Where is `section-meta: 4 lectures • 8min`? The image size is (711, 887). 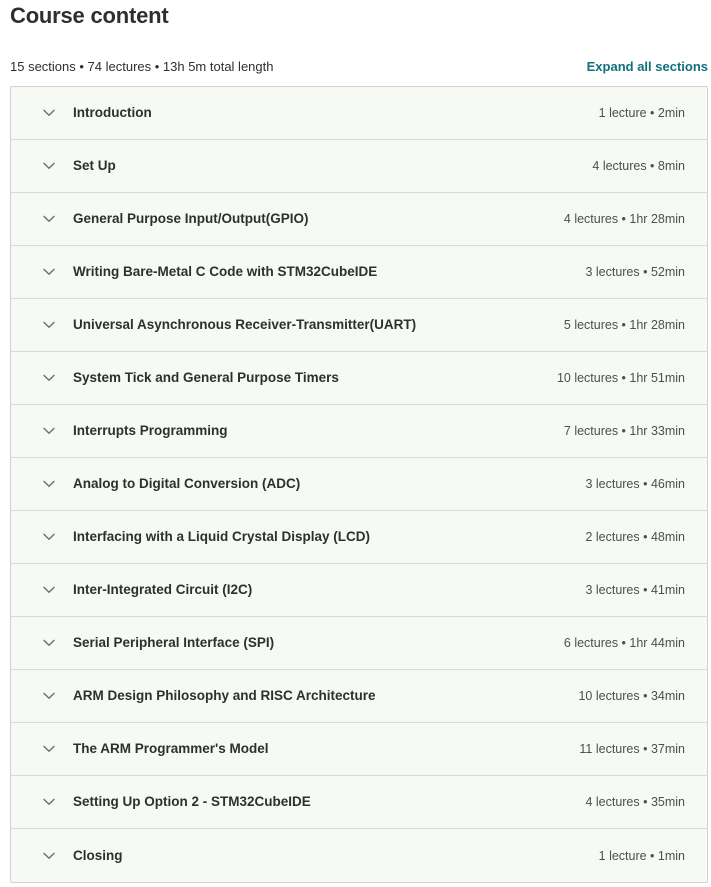 section-meta: 4 lectures • 8min is located at coordinates (638, 166).